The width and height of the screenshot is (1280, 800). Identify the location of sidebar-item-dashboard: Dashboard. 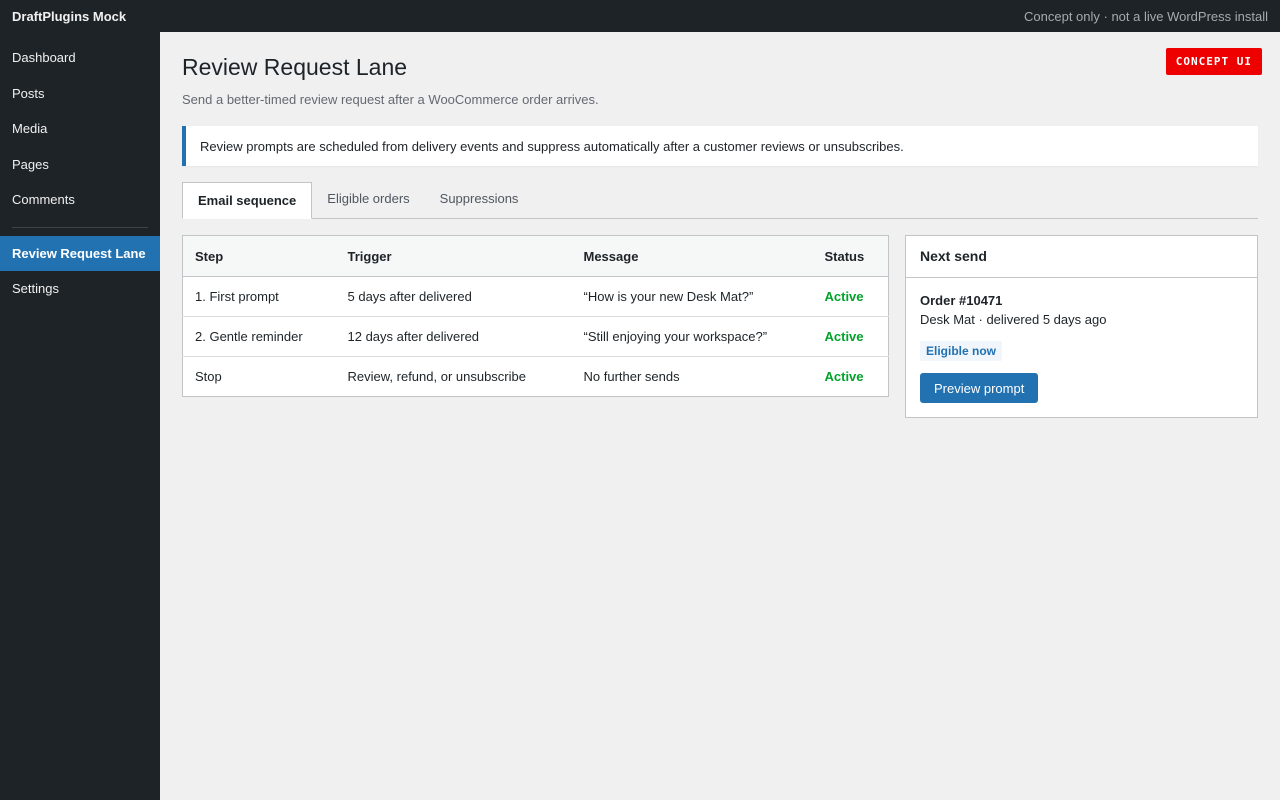
(80, 58).